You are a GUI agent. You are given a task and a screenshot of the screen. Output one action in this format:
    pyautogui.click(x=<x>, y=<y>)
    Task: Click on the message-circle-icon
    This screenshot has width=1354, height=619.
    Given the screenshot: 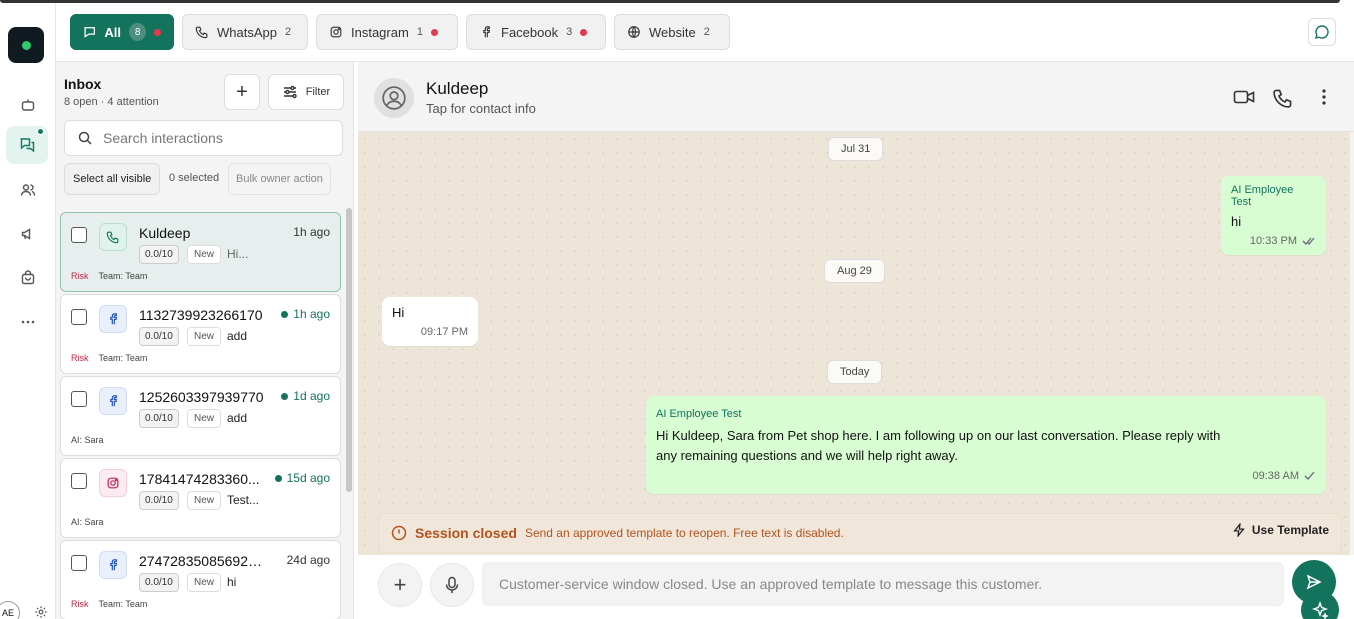 What is the action you would take?
    pyautogui.click(x=1322, y=32)
    